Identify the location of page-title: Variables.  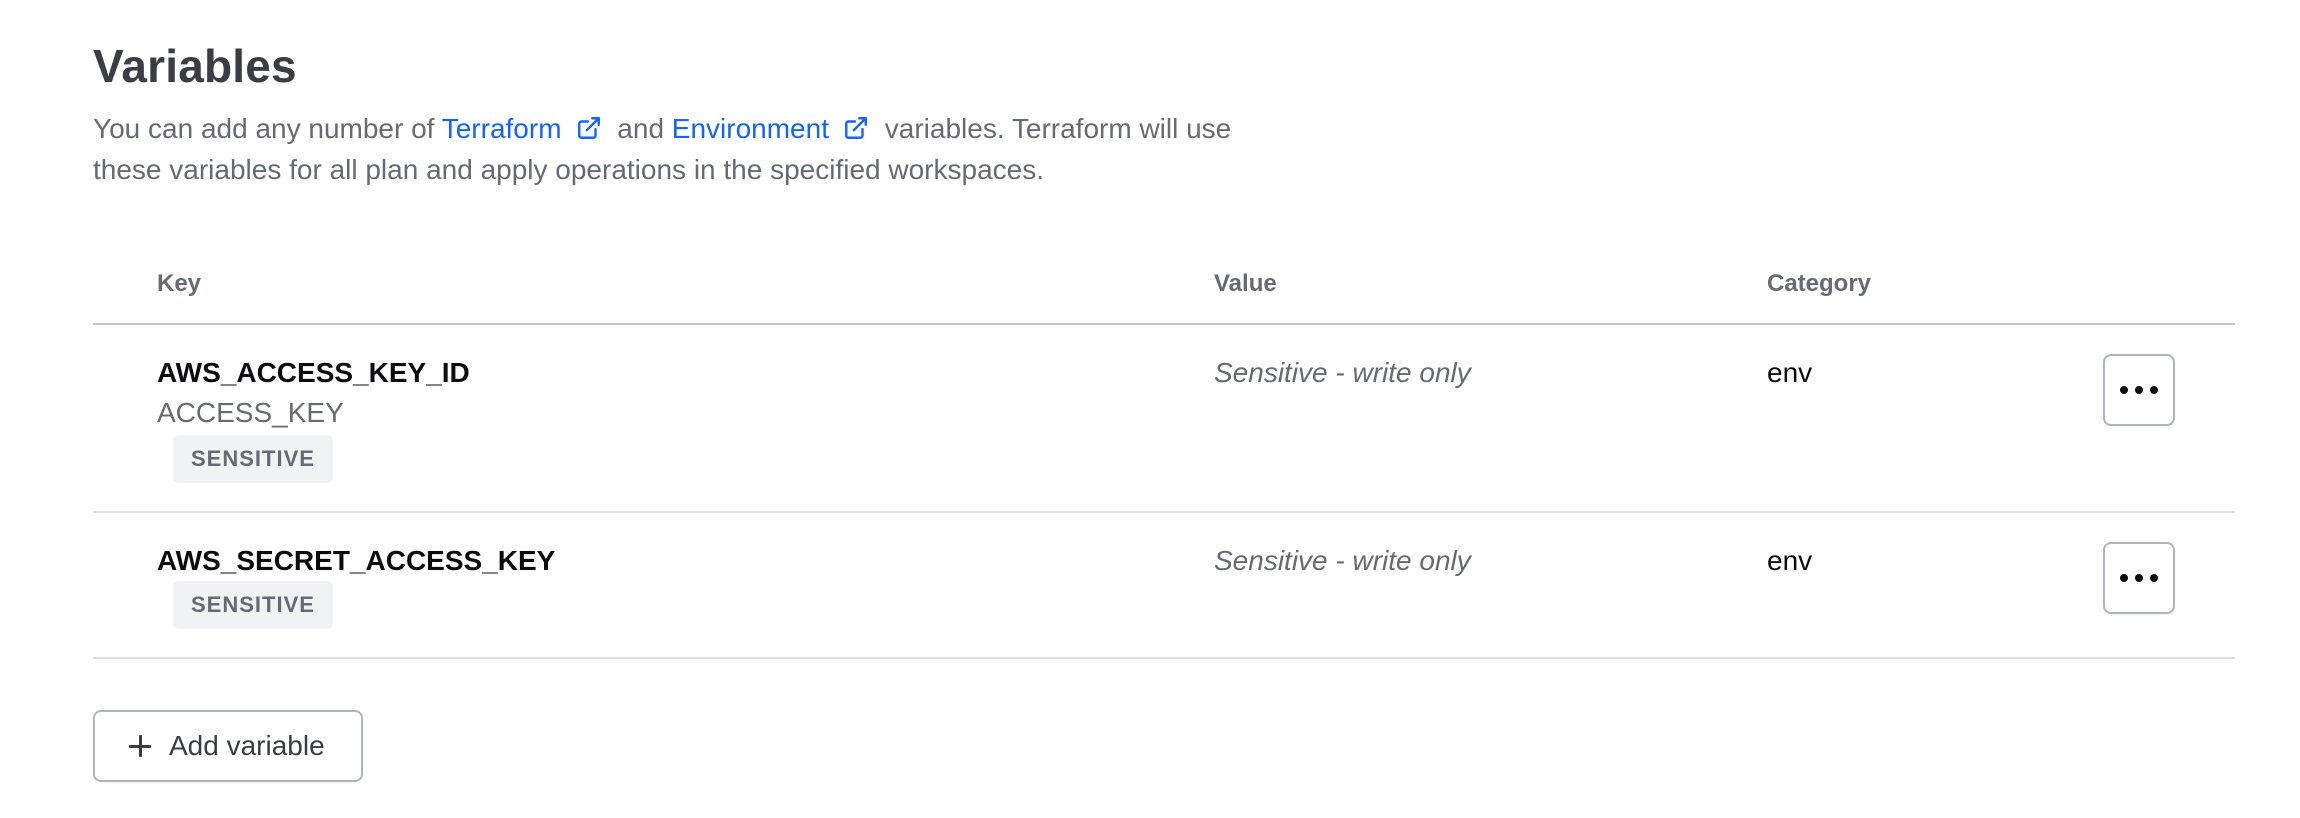
(195, 66).